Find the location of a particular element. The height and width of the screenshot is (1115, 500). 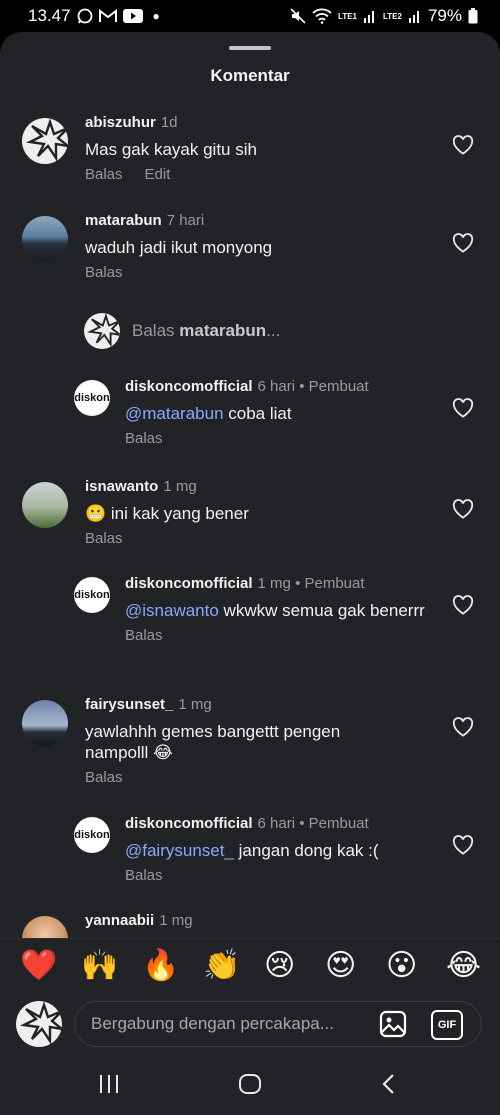

emoji-fire: 🔥 is located at coordinates (160, 966).